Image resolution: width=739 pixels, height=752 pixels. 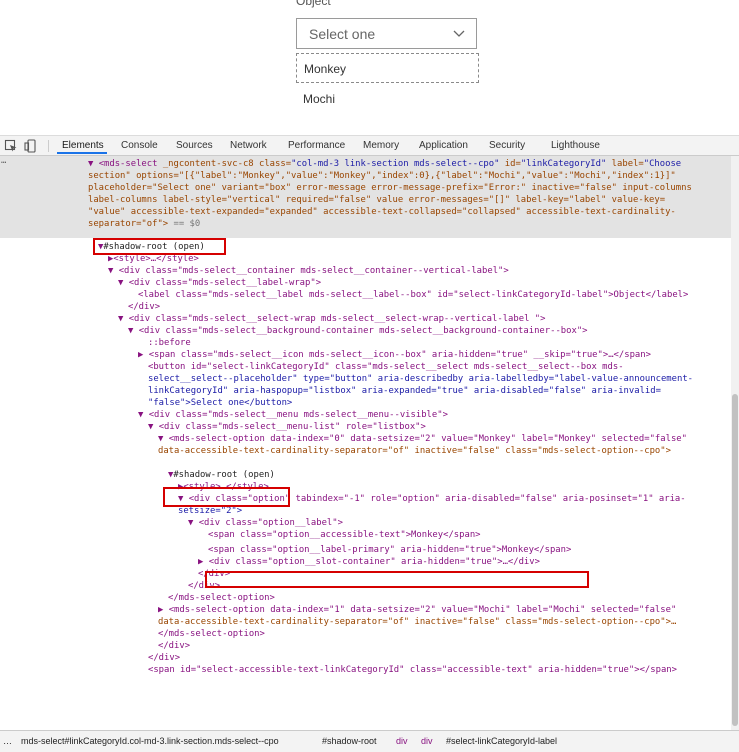 What do you see at coordinates (31, 146) in the screenshot?
I see `device-toolbar-icon` at bounding box center [31, 146].